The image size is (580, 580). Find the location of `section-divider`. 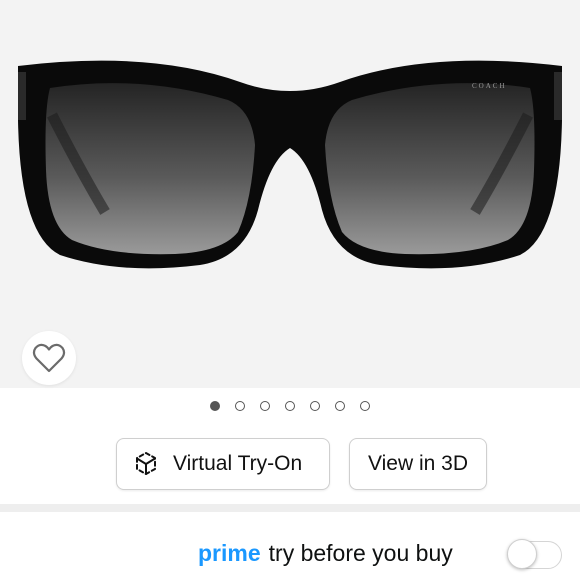

section-divider is located at coordinates (290, 508).